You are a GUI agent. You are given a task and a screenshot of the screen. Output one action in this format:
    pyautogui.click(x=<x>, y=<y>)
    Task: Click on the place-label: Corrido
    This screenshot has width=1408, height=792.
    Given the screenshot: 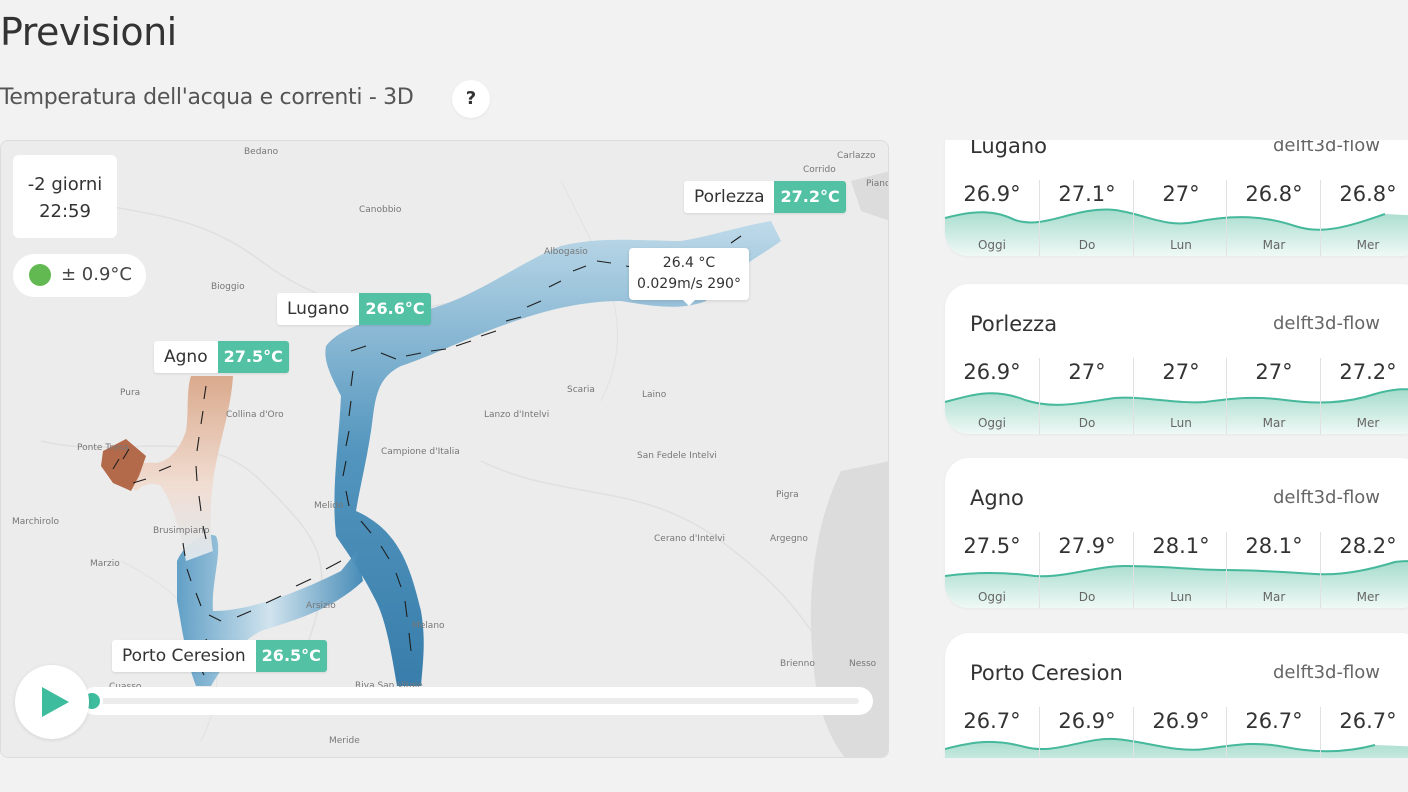 What is the action you would take?
    pyautogui.click(x=819, y=170)
    